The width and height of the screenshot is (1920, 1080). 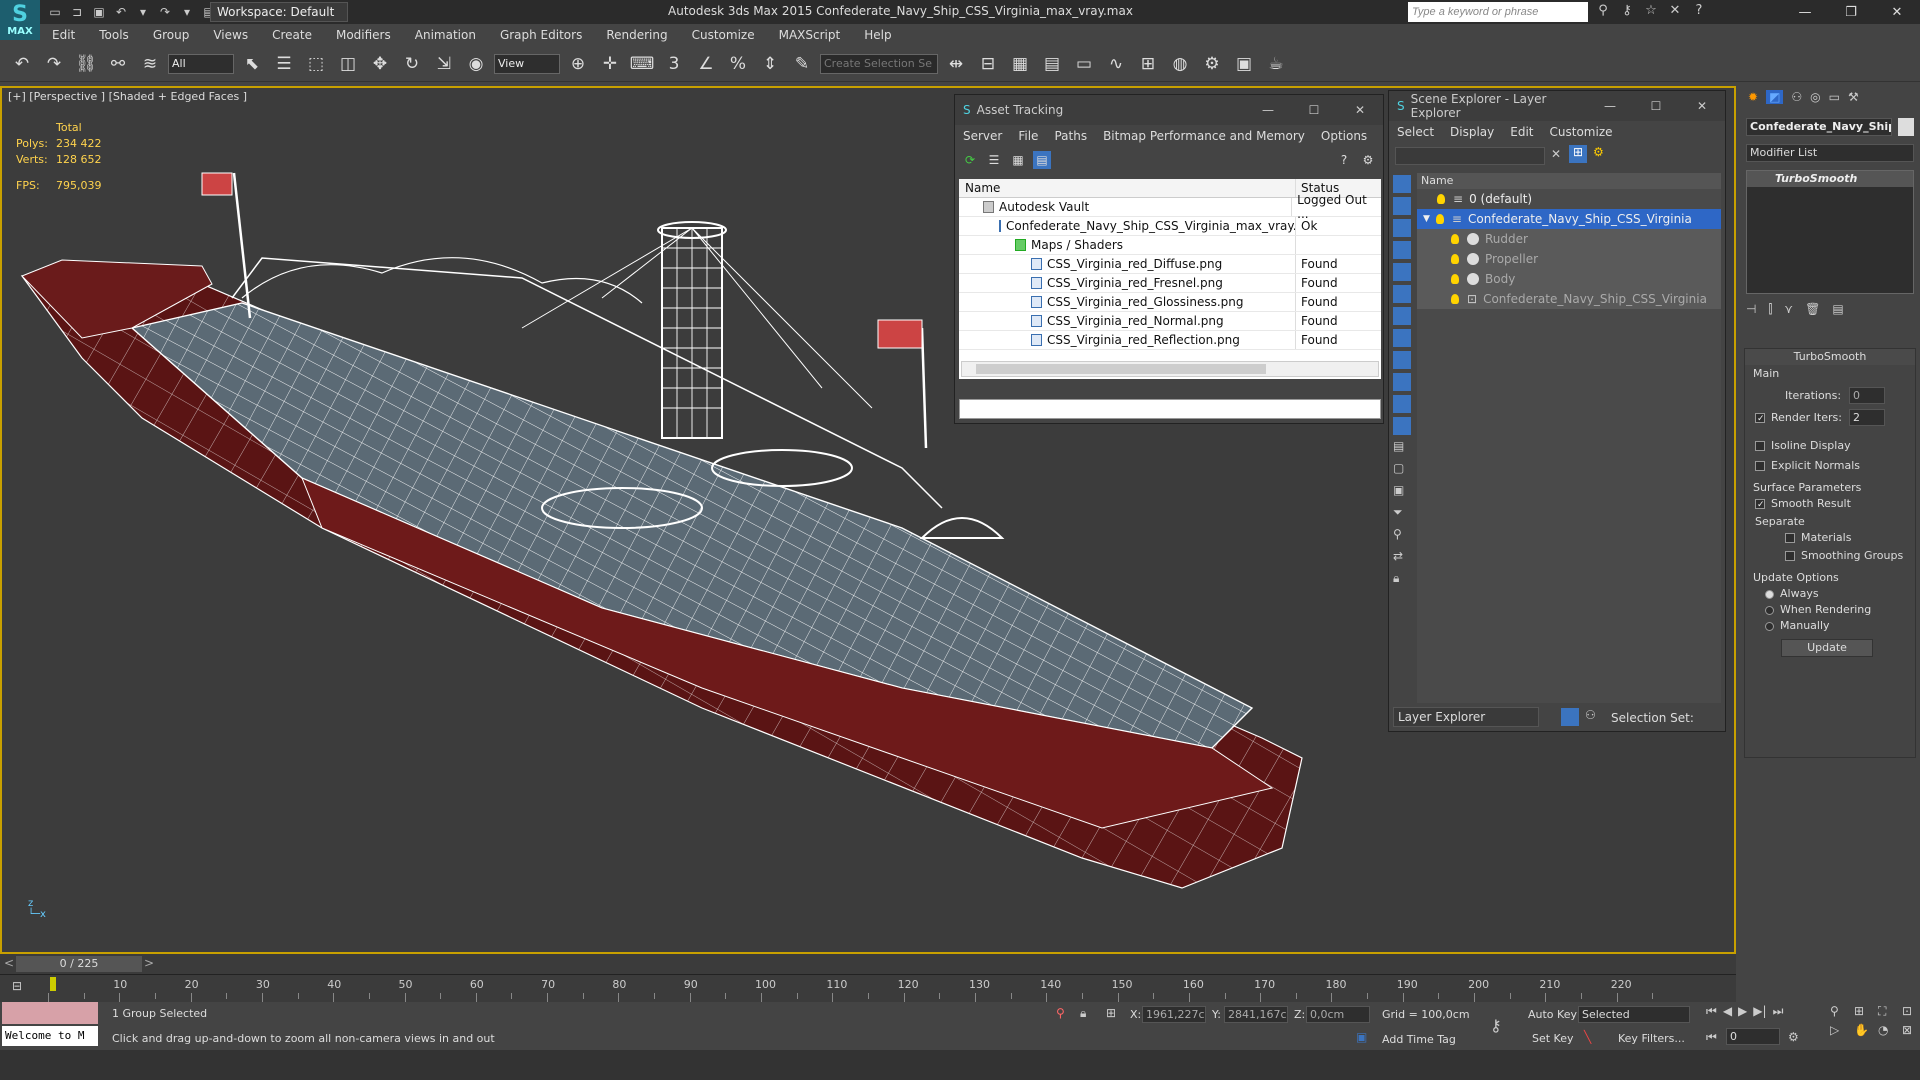 I want to click on undo-icon: ↶, so click(x=121, y=12).